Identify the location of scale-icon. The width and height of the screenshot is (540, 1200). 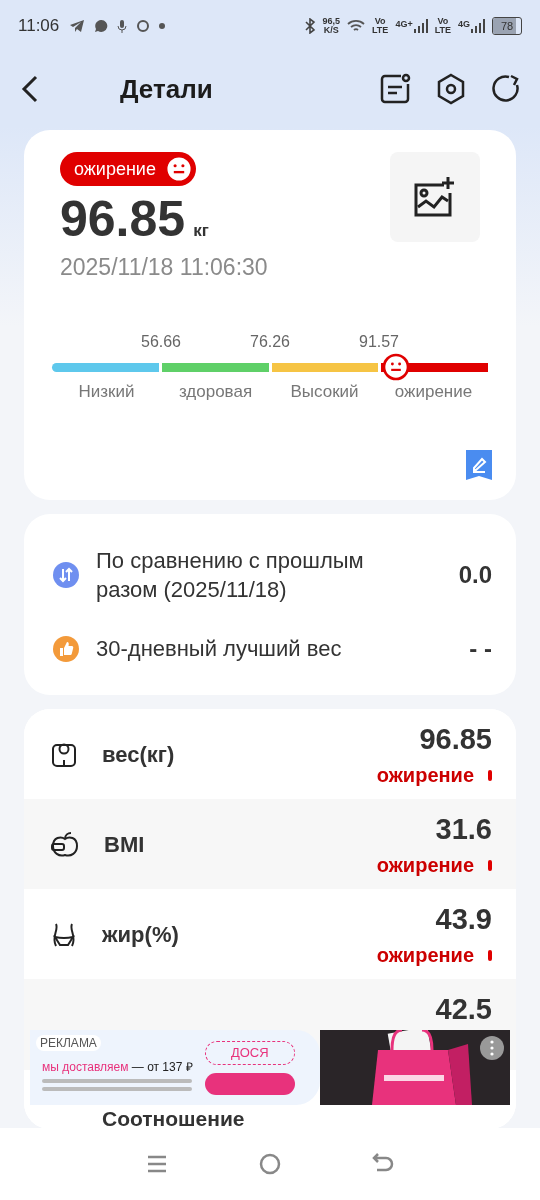
(64, 755).